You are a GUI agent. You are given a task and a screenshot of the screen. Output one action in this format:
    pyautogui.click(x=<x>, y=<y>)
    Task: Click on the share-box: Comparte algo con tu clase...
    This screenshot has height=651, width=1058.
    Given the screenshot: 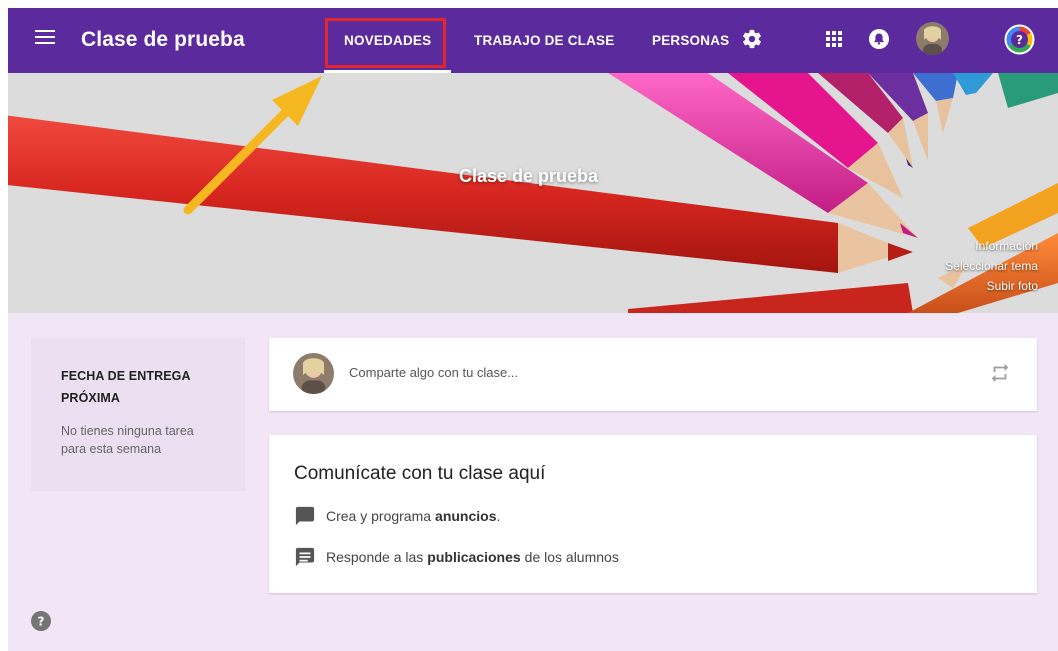 What is the action you would take?
    pyautogui.click(x=653, y=374)
    